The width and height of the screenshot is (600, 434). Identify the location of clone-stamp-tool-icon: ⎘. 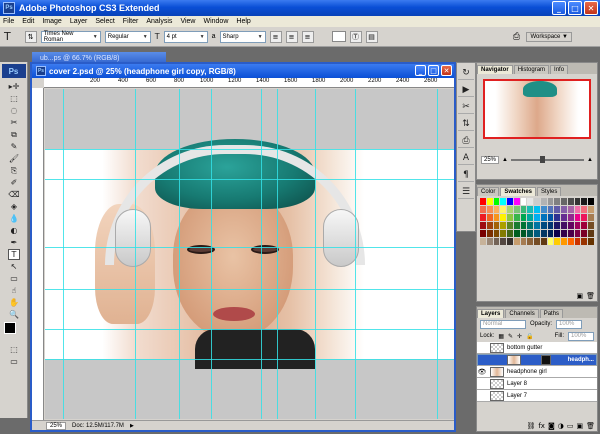
(14, 170).